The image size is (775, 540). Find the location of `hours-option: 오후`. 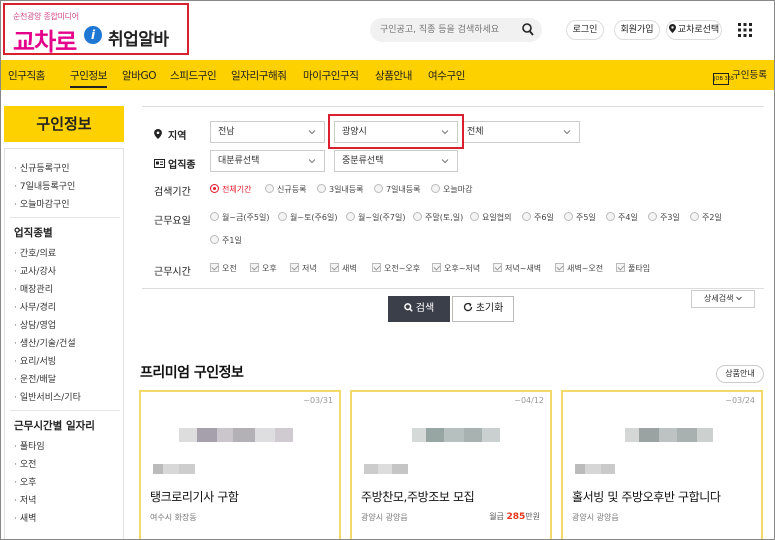

hours-option: 오후 is located at coordinates (263, 268).